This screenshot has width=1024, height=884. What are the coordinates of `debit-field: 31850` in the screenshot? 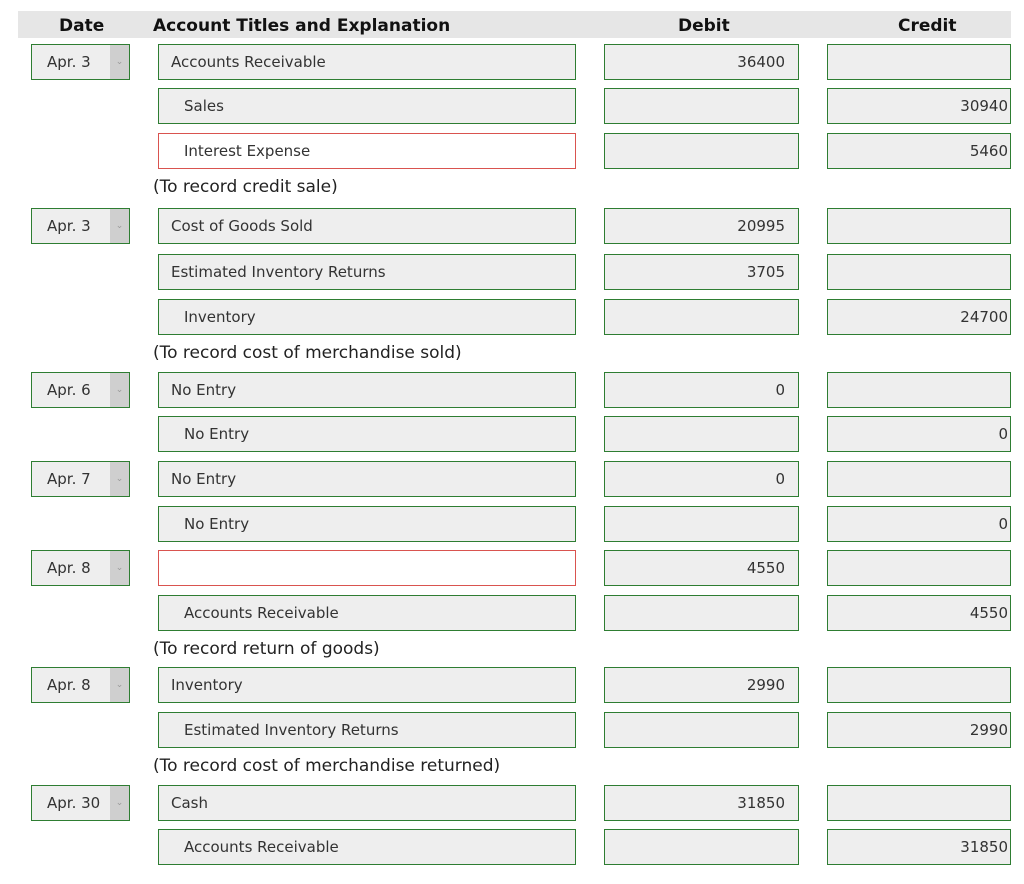 It's located at (701, 803).